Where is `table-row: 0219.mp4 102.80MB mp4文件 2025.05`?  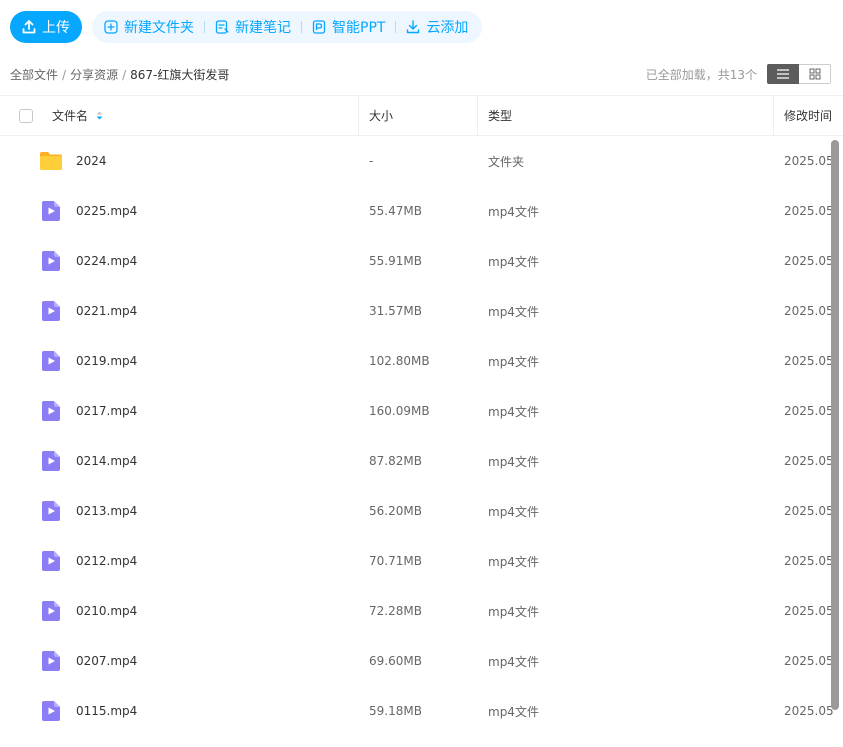
table-row: 0219.mp4 102.80MB mp4文件 2025.05 is located at coordinates (421, 361).